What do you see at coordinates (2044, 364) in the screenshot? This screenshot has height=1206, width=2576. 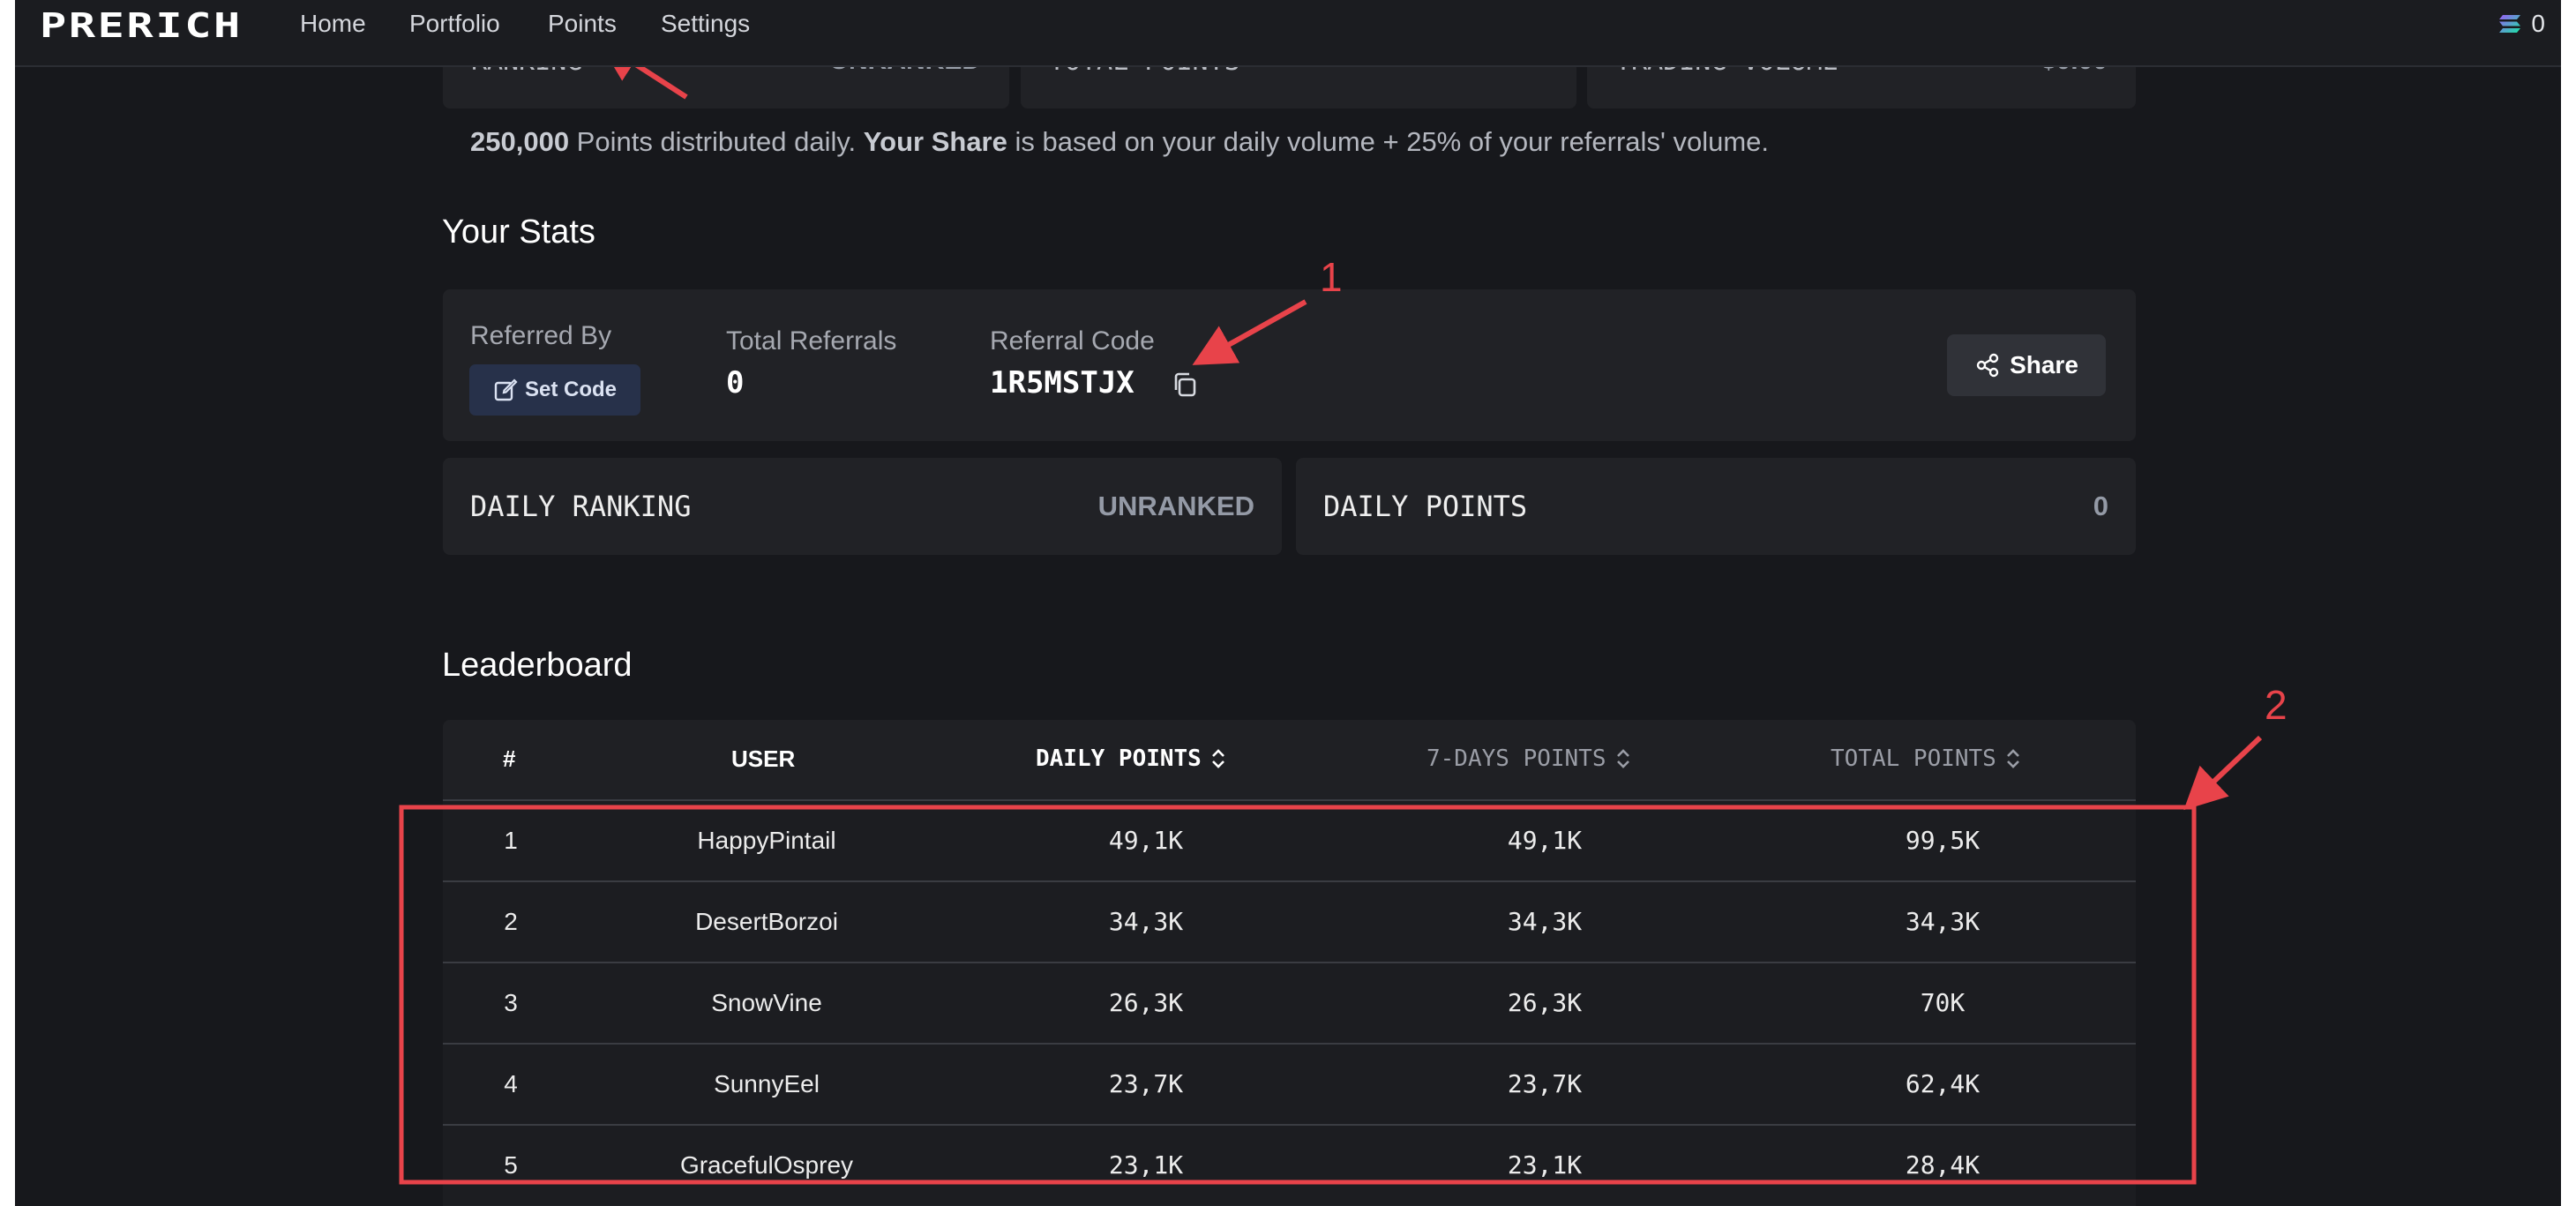 I see `share-label: Share` at bounding box center [2044, 364].